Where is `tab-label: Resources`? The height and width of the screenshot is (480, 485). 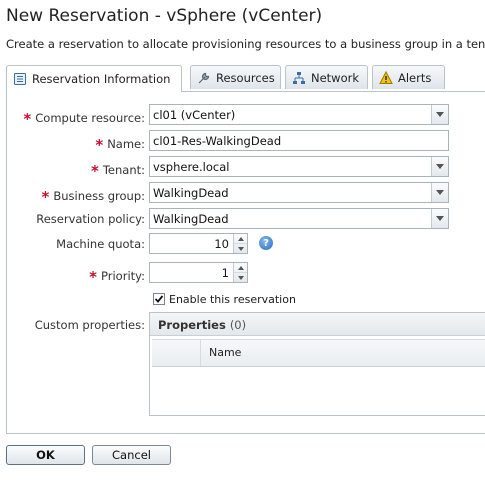 tab-label: Resources is located at coordinates (245, 77).